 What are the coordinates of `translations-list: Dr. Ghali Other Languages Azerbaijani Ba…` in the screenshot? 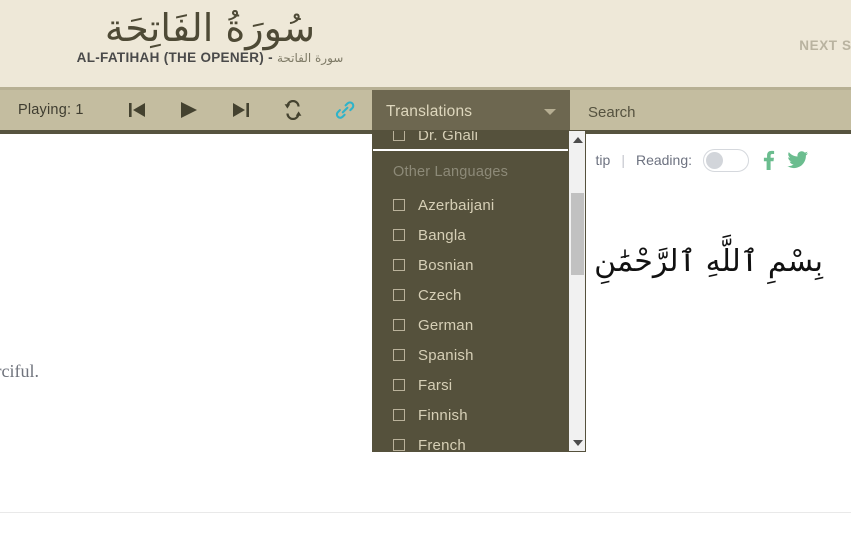 It's located at (471, 291).